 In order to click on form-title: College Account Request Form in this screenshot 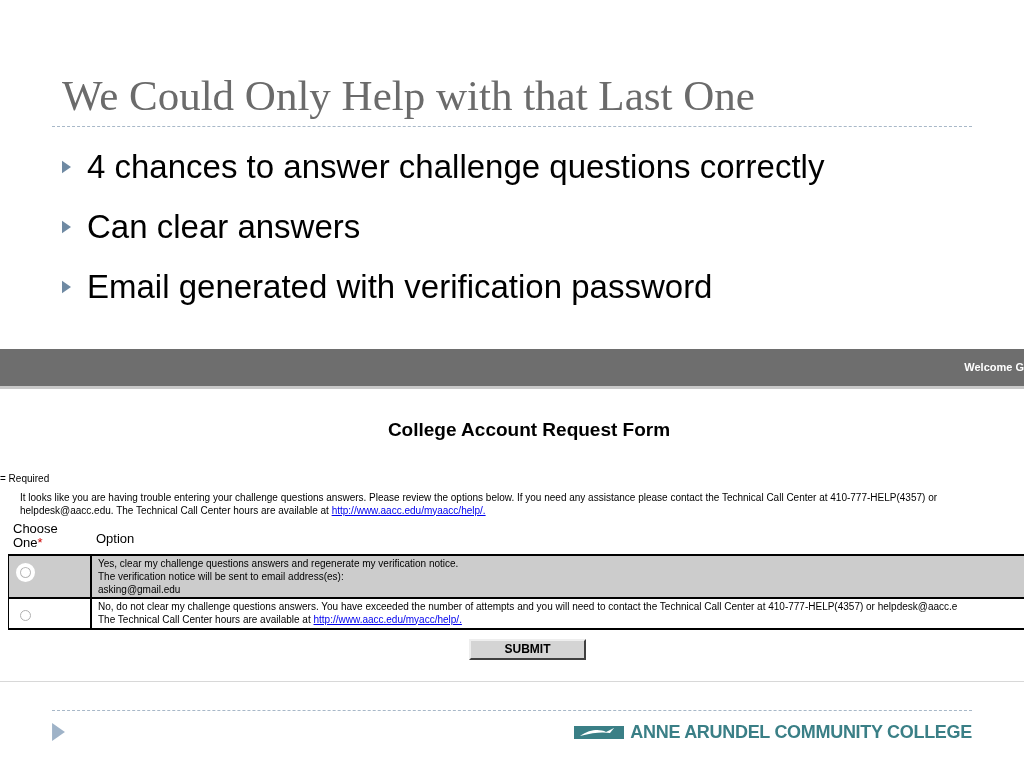, I will do `click(529, 430)`.